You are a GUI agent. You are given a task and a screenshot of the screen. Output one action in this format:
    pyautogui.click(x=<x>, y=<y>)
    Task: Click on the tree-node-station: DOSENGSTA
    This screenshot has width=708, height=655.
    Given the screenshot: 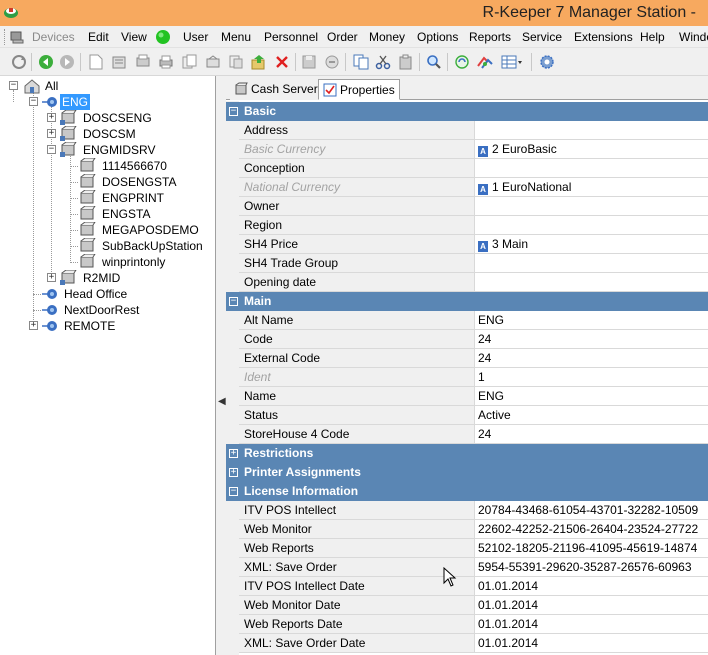 What is the action you would take?
    pyautogui.click(x=107, y=182)
    